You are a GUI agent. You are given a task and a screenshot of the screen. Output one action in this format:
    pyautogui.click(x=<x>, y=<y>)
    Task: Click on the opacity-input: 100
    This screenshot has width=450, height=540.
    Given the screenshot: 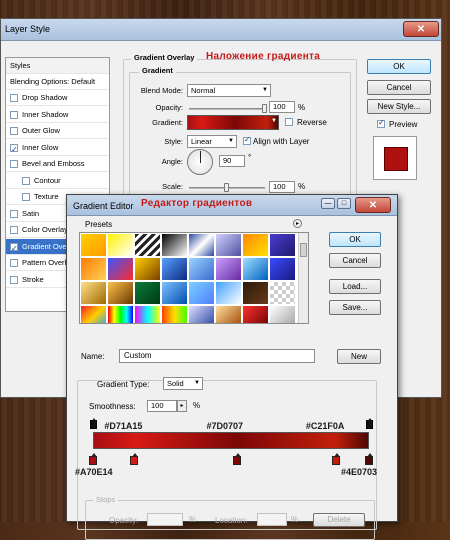 What is the action you would take?
    pyautogui.click(x=282, y=107)
    